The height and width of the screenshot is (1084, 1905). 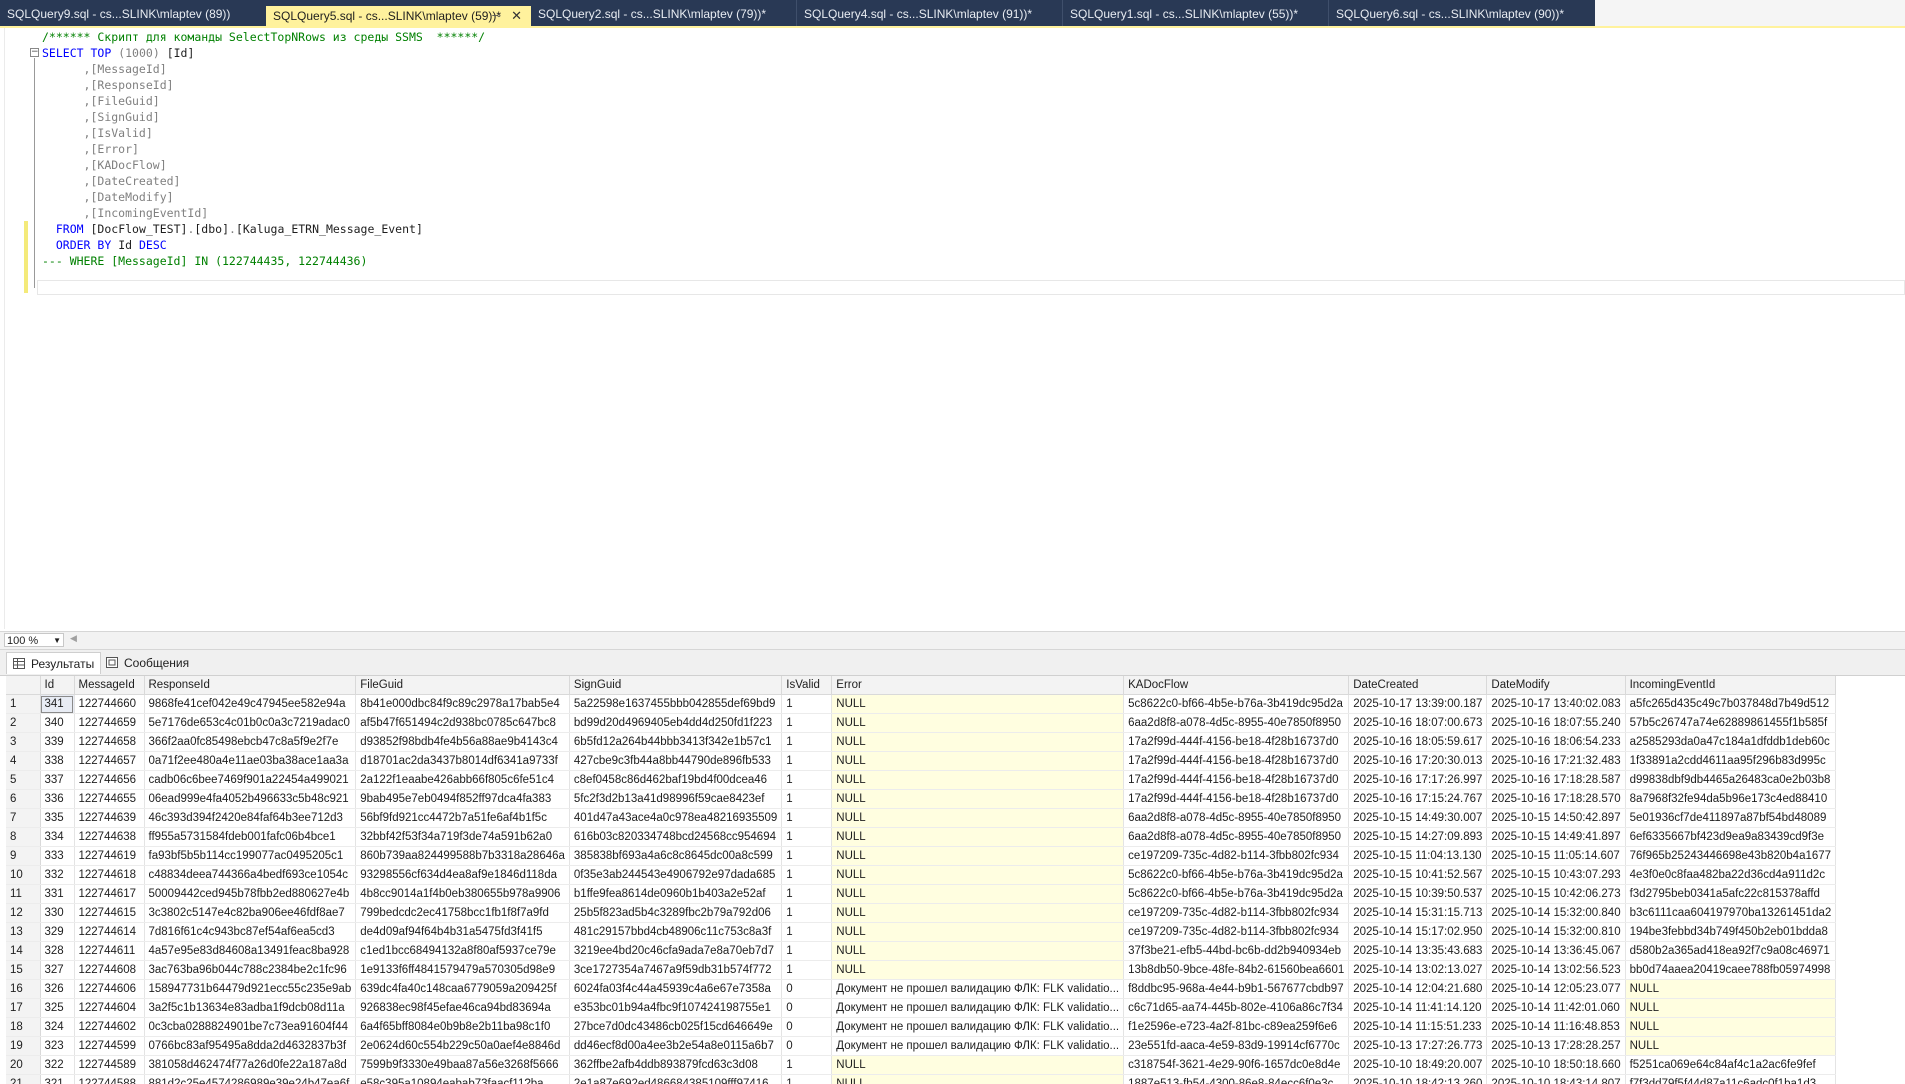 I want to click on grid-cell-incomingeventid: d99838dbf9db4465a26483ca0e2b03b8, so click(x=1731, y=780).